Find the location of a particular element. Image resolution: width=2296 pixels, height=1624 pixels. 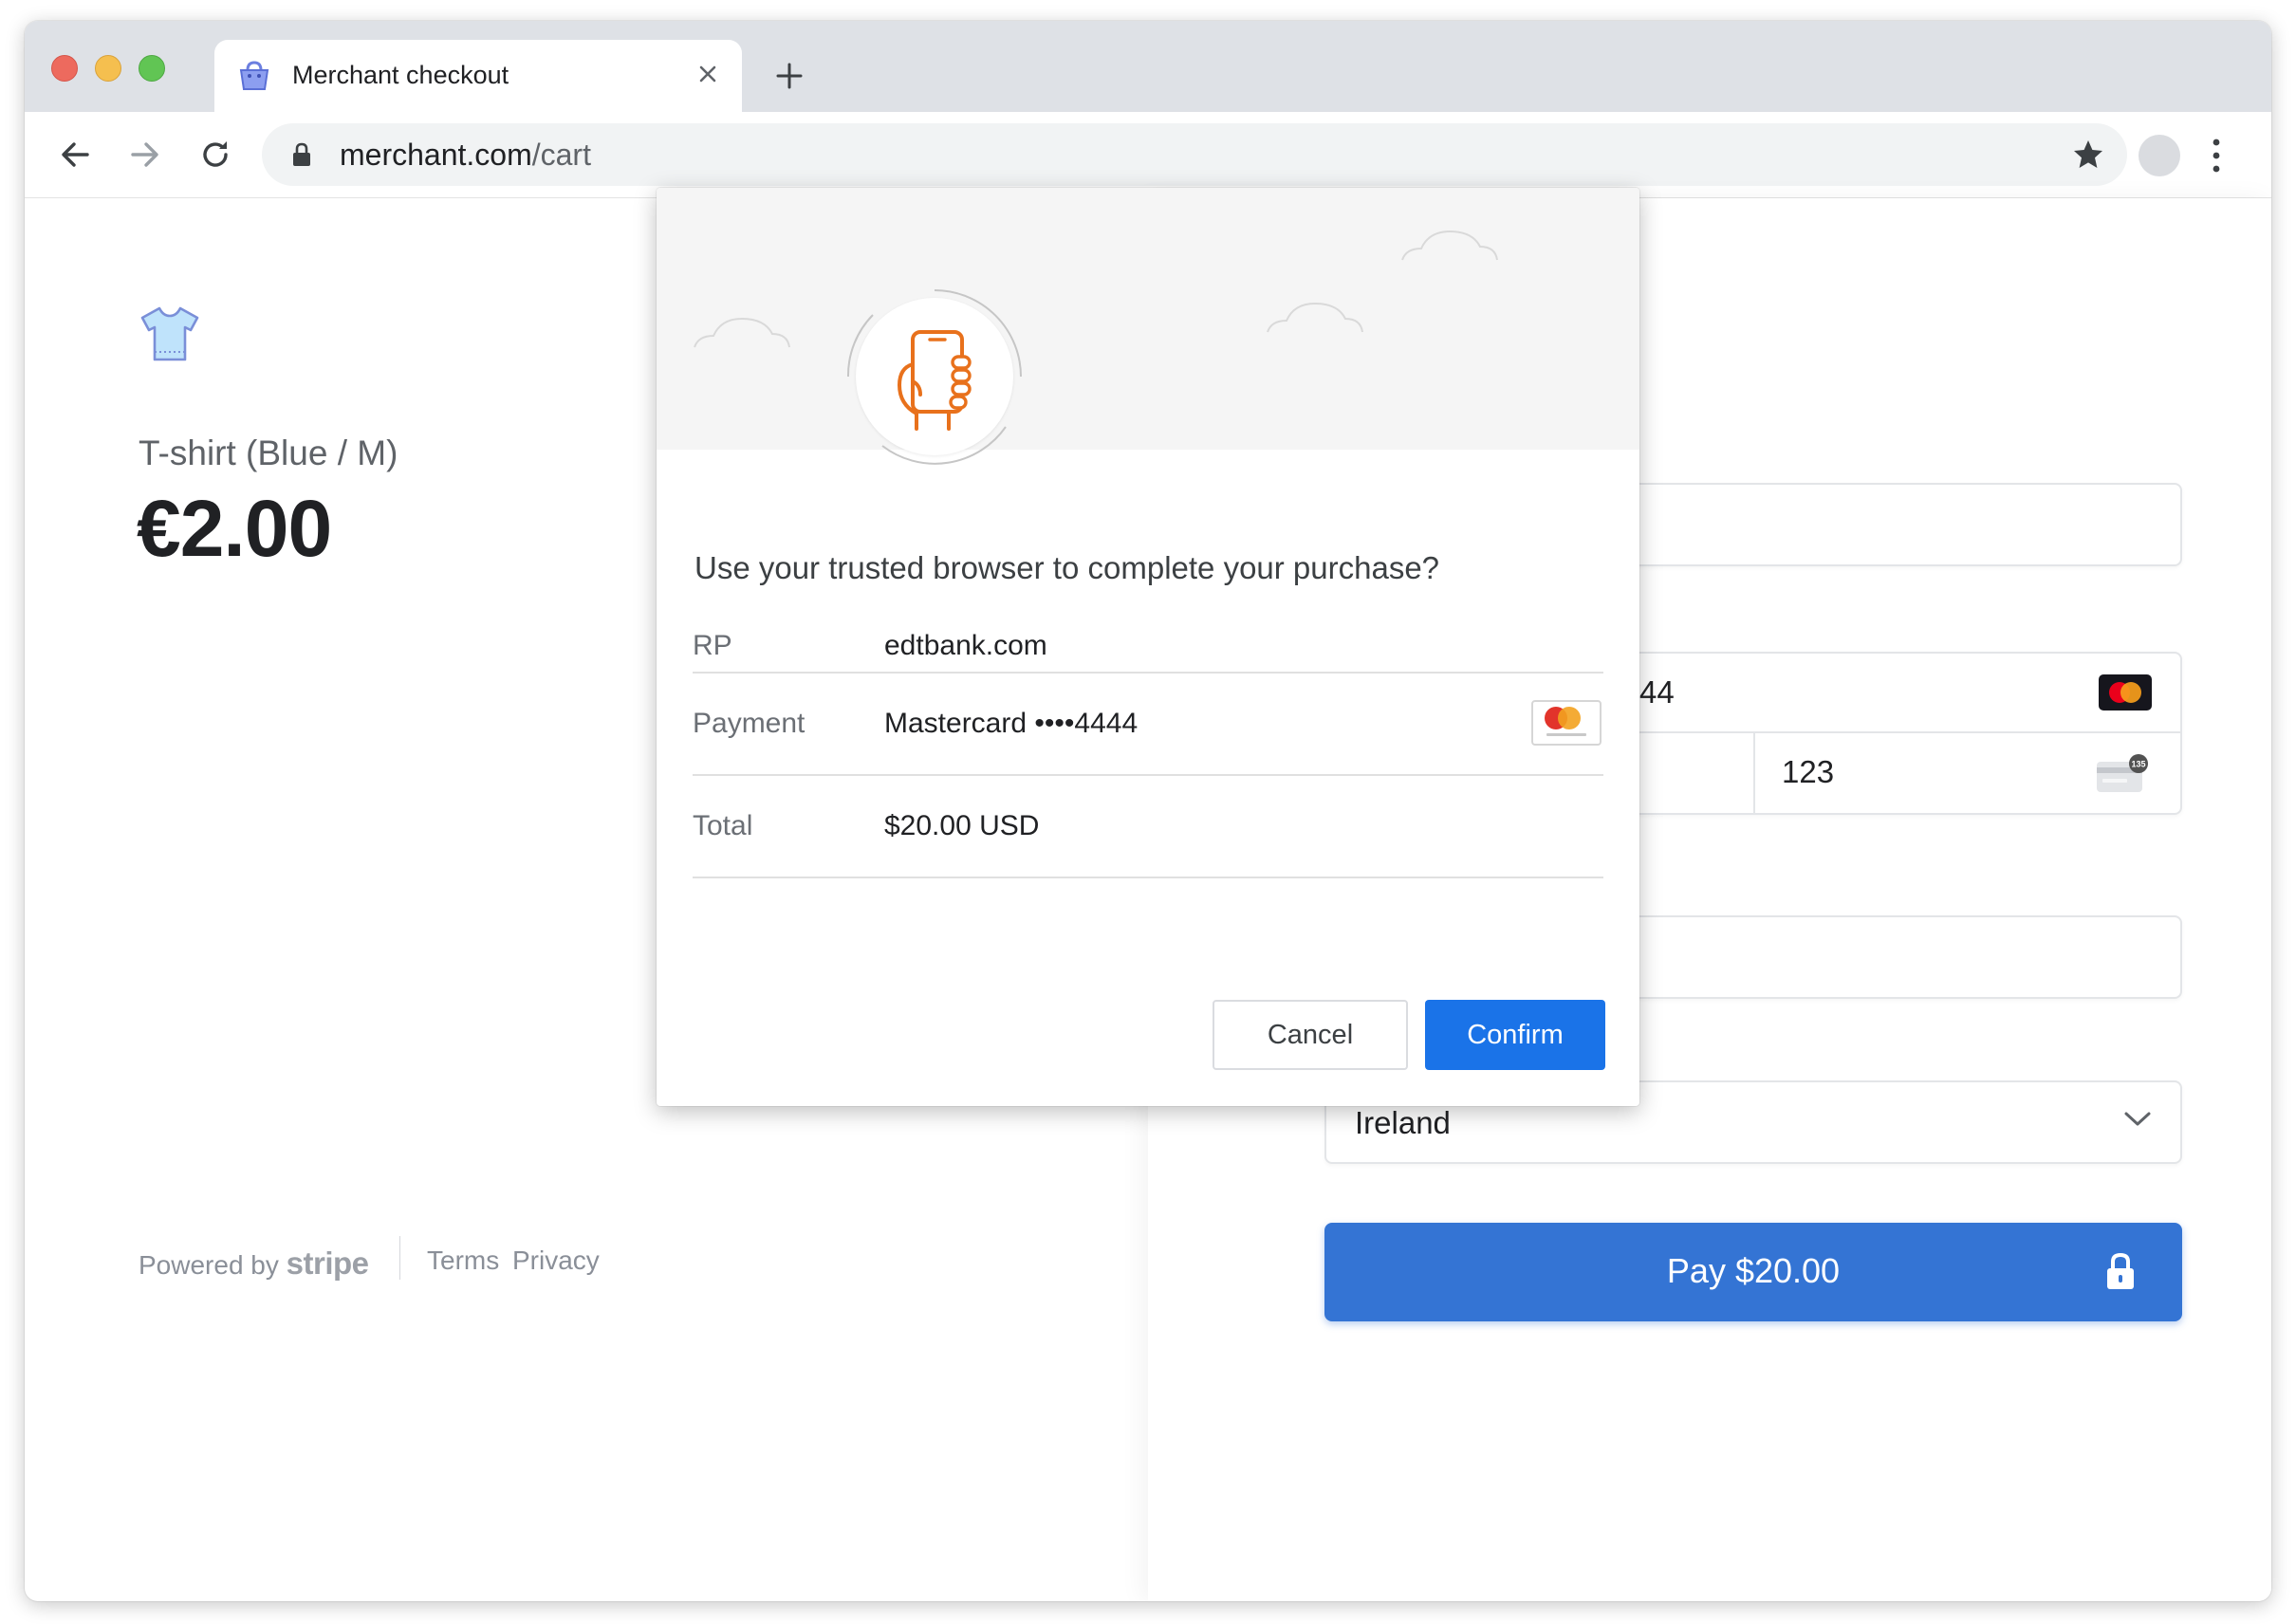

tab-merchant-checkout: Merchant checkout is located at coordinates (478, 76).